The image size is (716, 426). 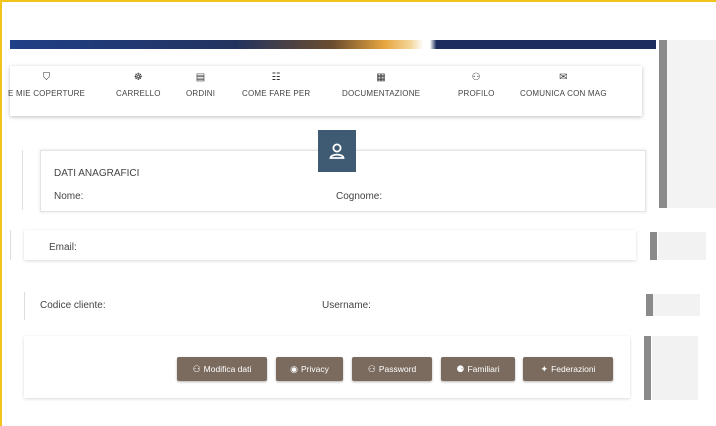 What do you see at coordinates (359, 196) in the screenshot?
I see `cognome-label: Cognome:` at bounding box center [359, 196].